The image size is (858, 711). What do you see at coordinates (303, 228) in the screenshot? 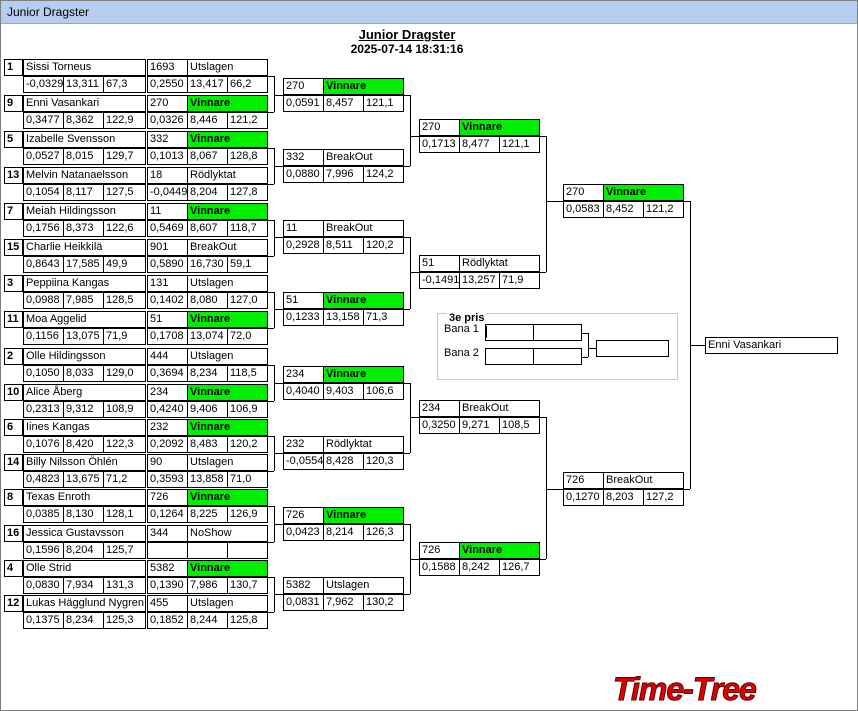
I see `entry-number: 11` at bounding box center [303, 228].